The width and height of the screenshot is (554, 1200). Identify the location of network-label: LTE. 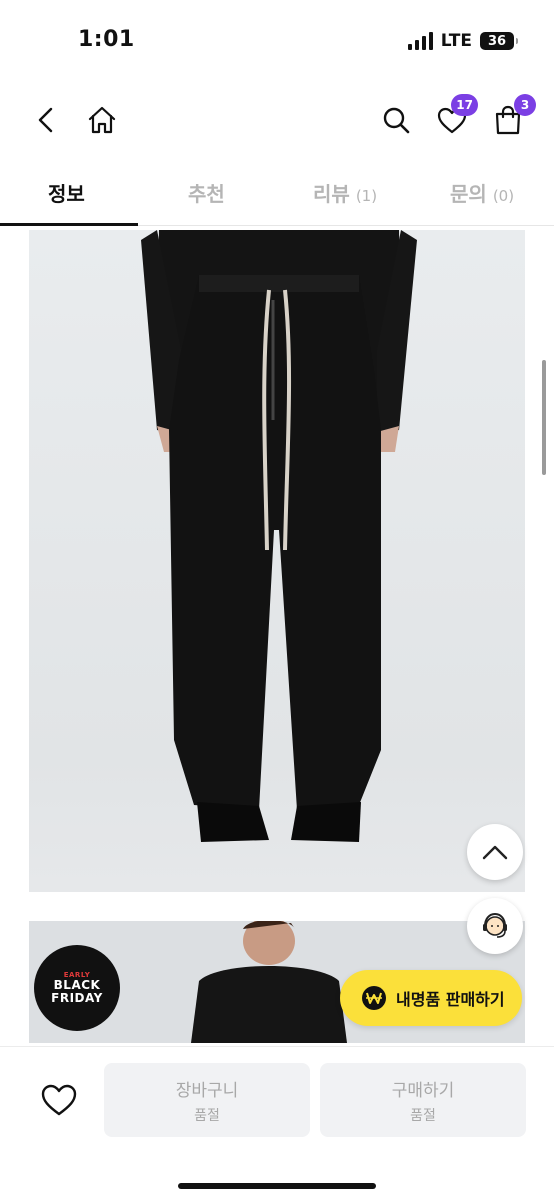
(456, 41).